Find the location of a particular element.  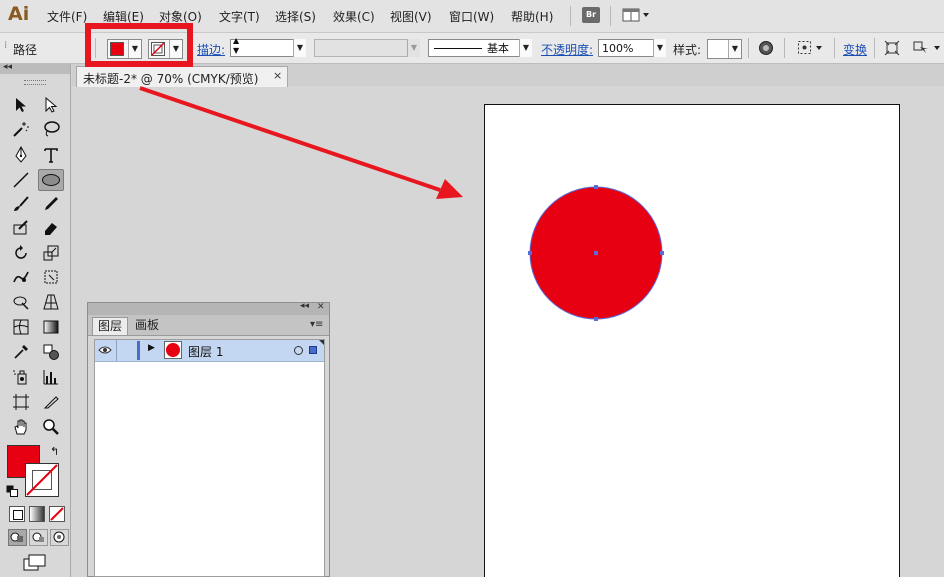

color-mode-button is located at coordinates (17, 514).